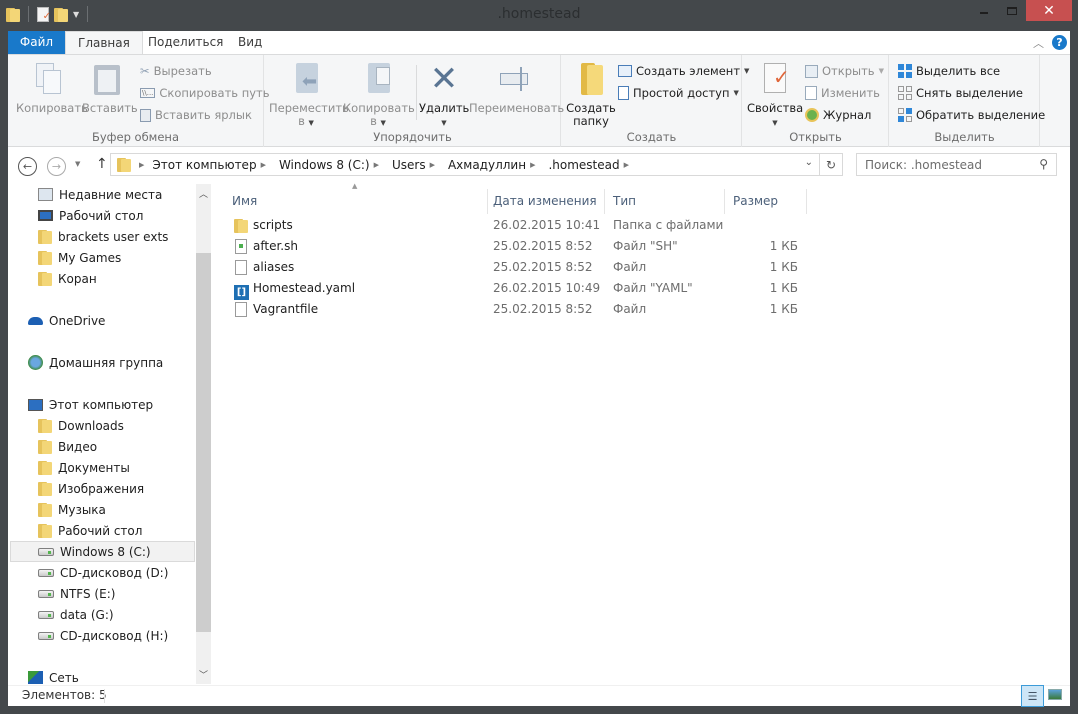 This screenshot has width=1078, height=714. What do you see at coordinates (90, 404) in the screenshot?
I see `nav-item-this-pc: Этот компьютер` at bounding box center [90, 404].